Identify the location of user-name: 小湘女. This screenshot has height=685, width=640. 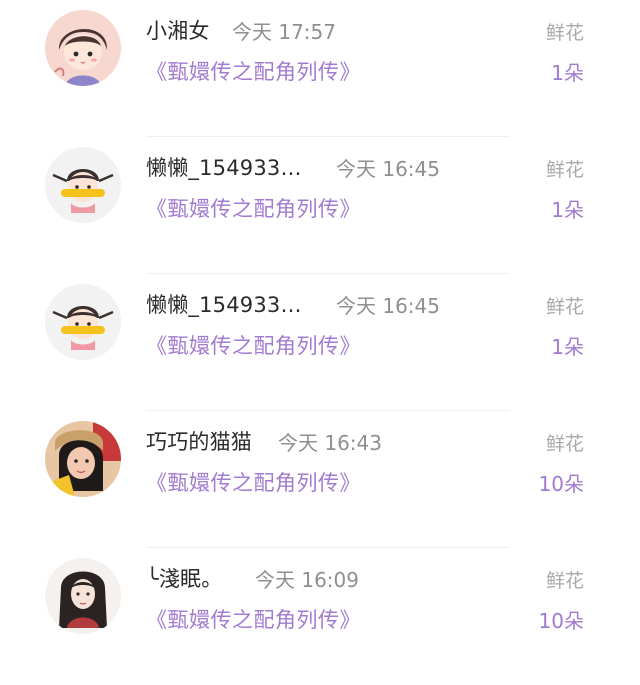
(178, 30).